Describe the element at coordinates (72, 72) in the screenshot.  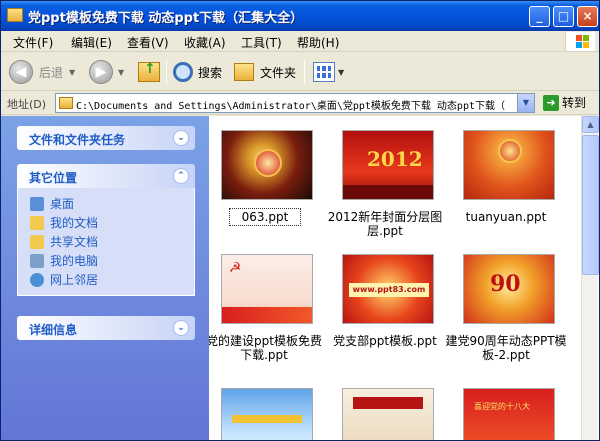
I see `back-dropdown-icon: ▼` at that location.